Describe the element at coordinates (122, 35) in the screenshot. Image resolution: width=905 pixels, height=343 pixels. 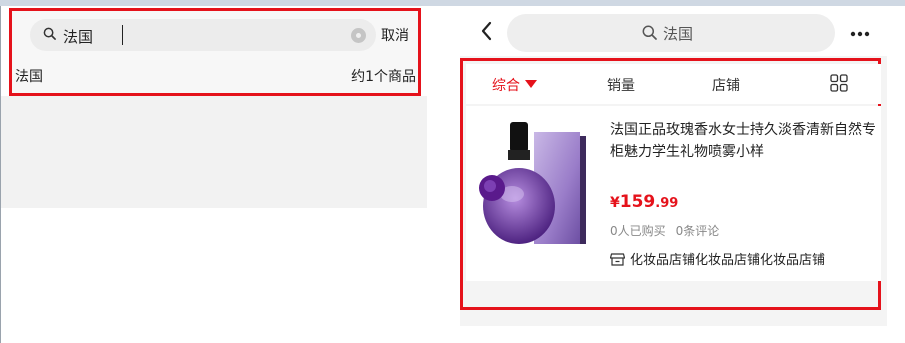
I see `text-caret` at that location.